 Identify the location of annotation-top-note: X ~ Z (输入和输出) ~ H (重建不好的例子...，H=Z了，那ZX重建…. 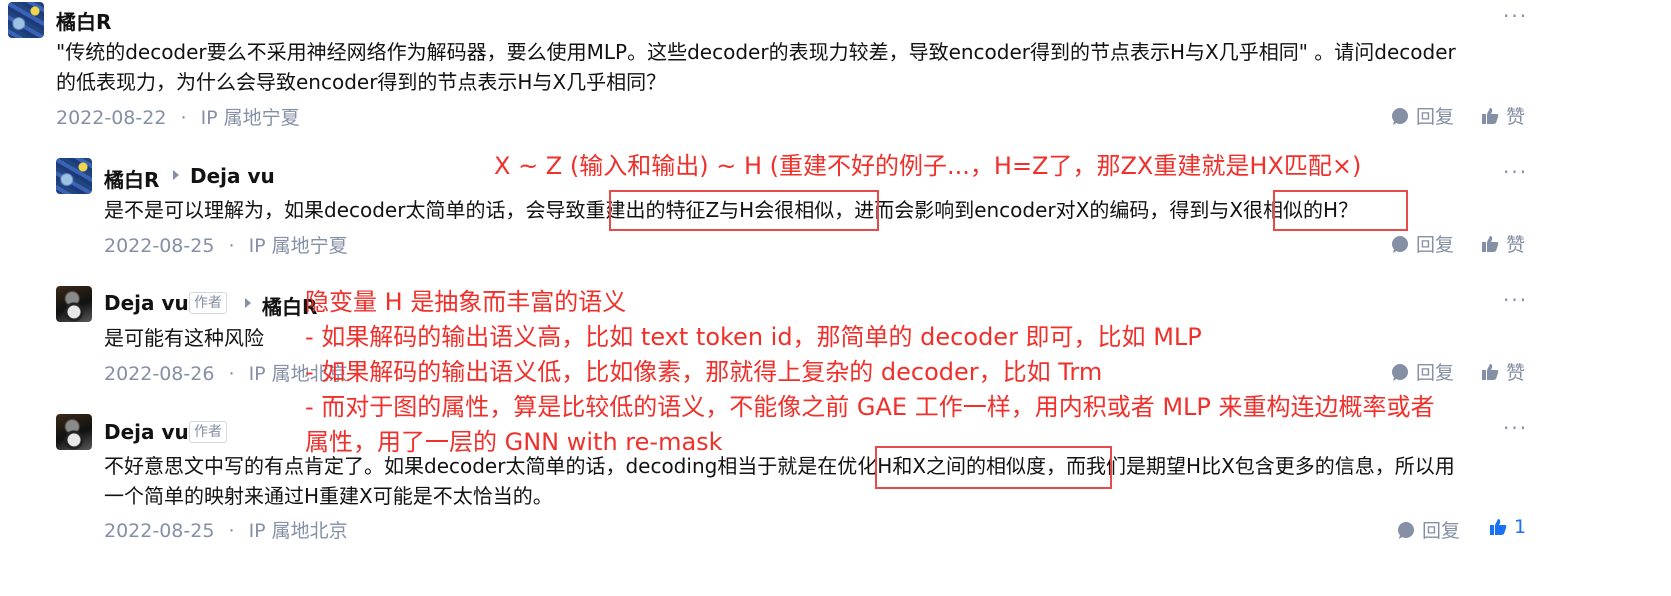
(928, 166).